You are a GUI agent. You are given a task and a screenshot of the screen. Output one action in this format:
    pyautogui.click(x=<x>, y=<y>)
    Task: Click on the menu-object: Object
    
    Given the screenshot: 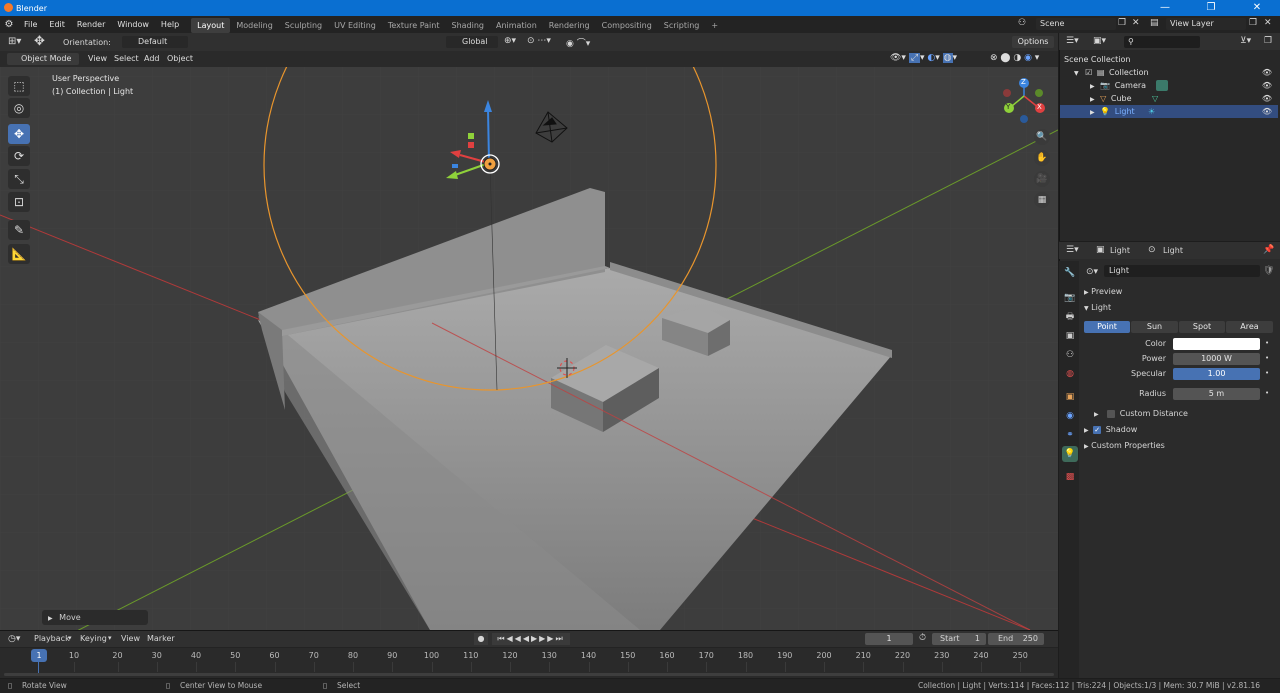 What is the action you would take?
    pyautogui.click(x=180, y=59)
    